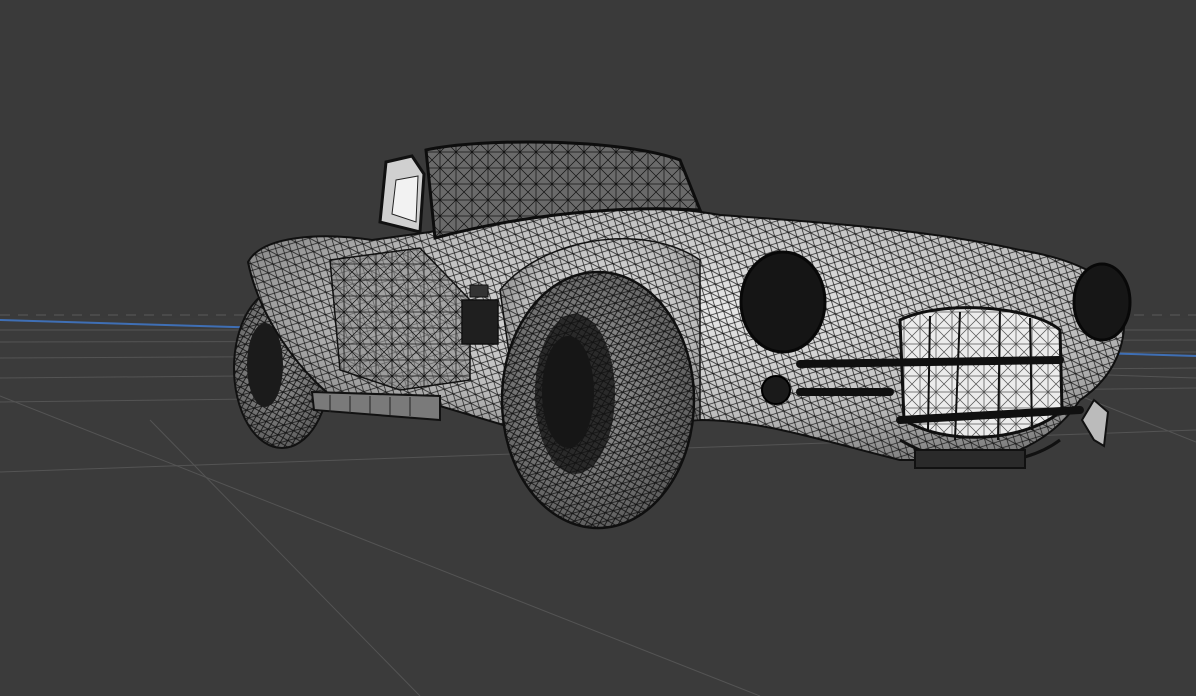 The height and width of the screenshot is (696, 1196). I want to click on side-vent, so click(480, 322).